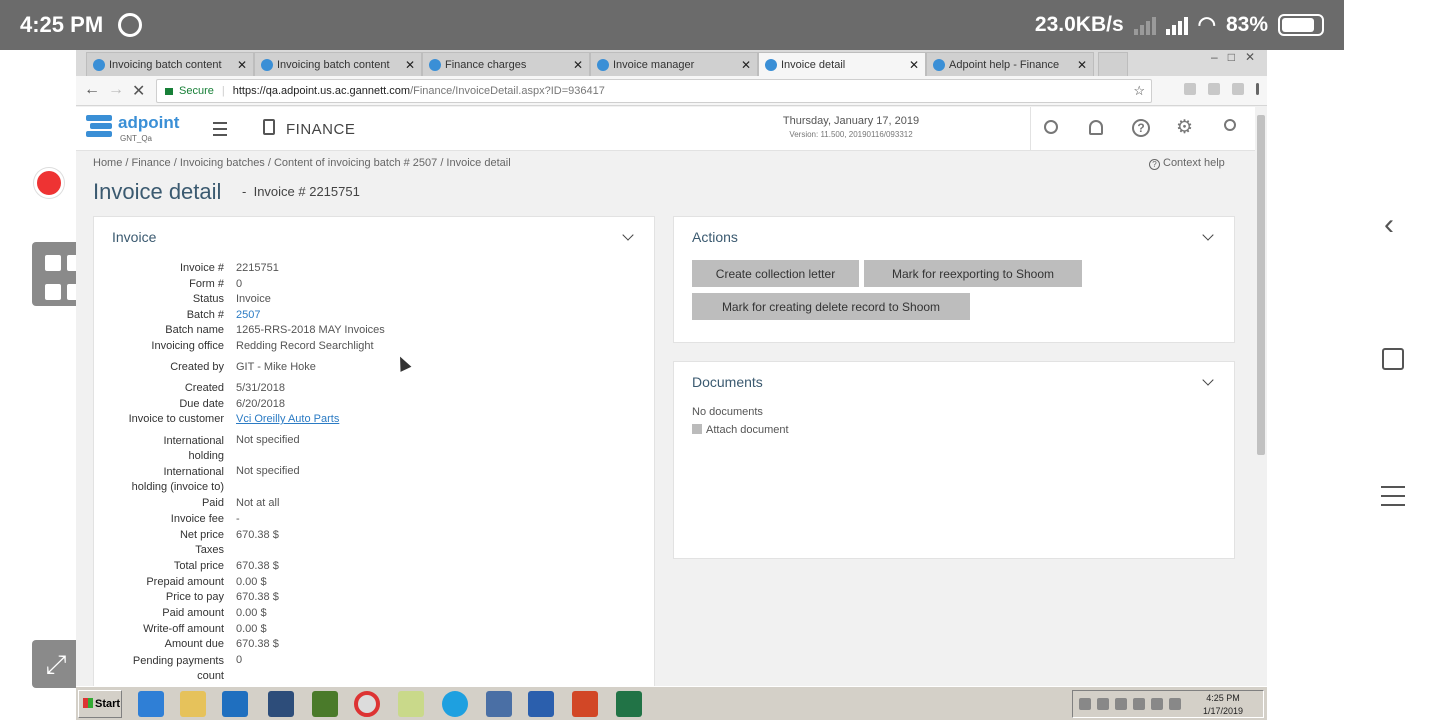  Describe the element at coordinates (138, 91) in the screenshot. I see `stop-icon: ✕` at that location.